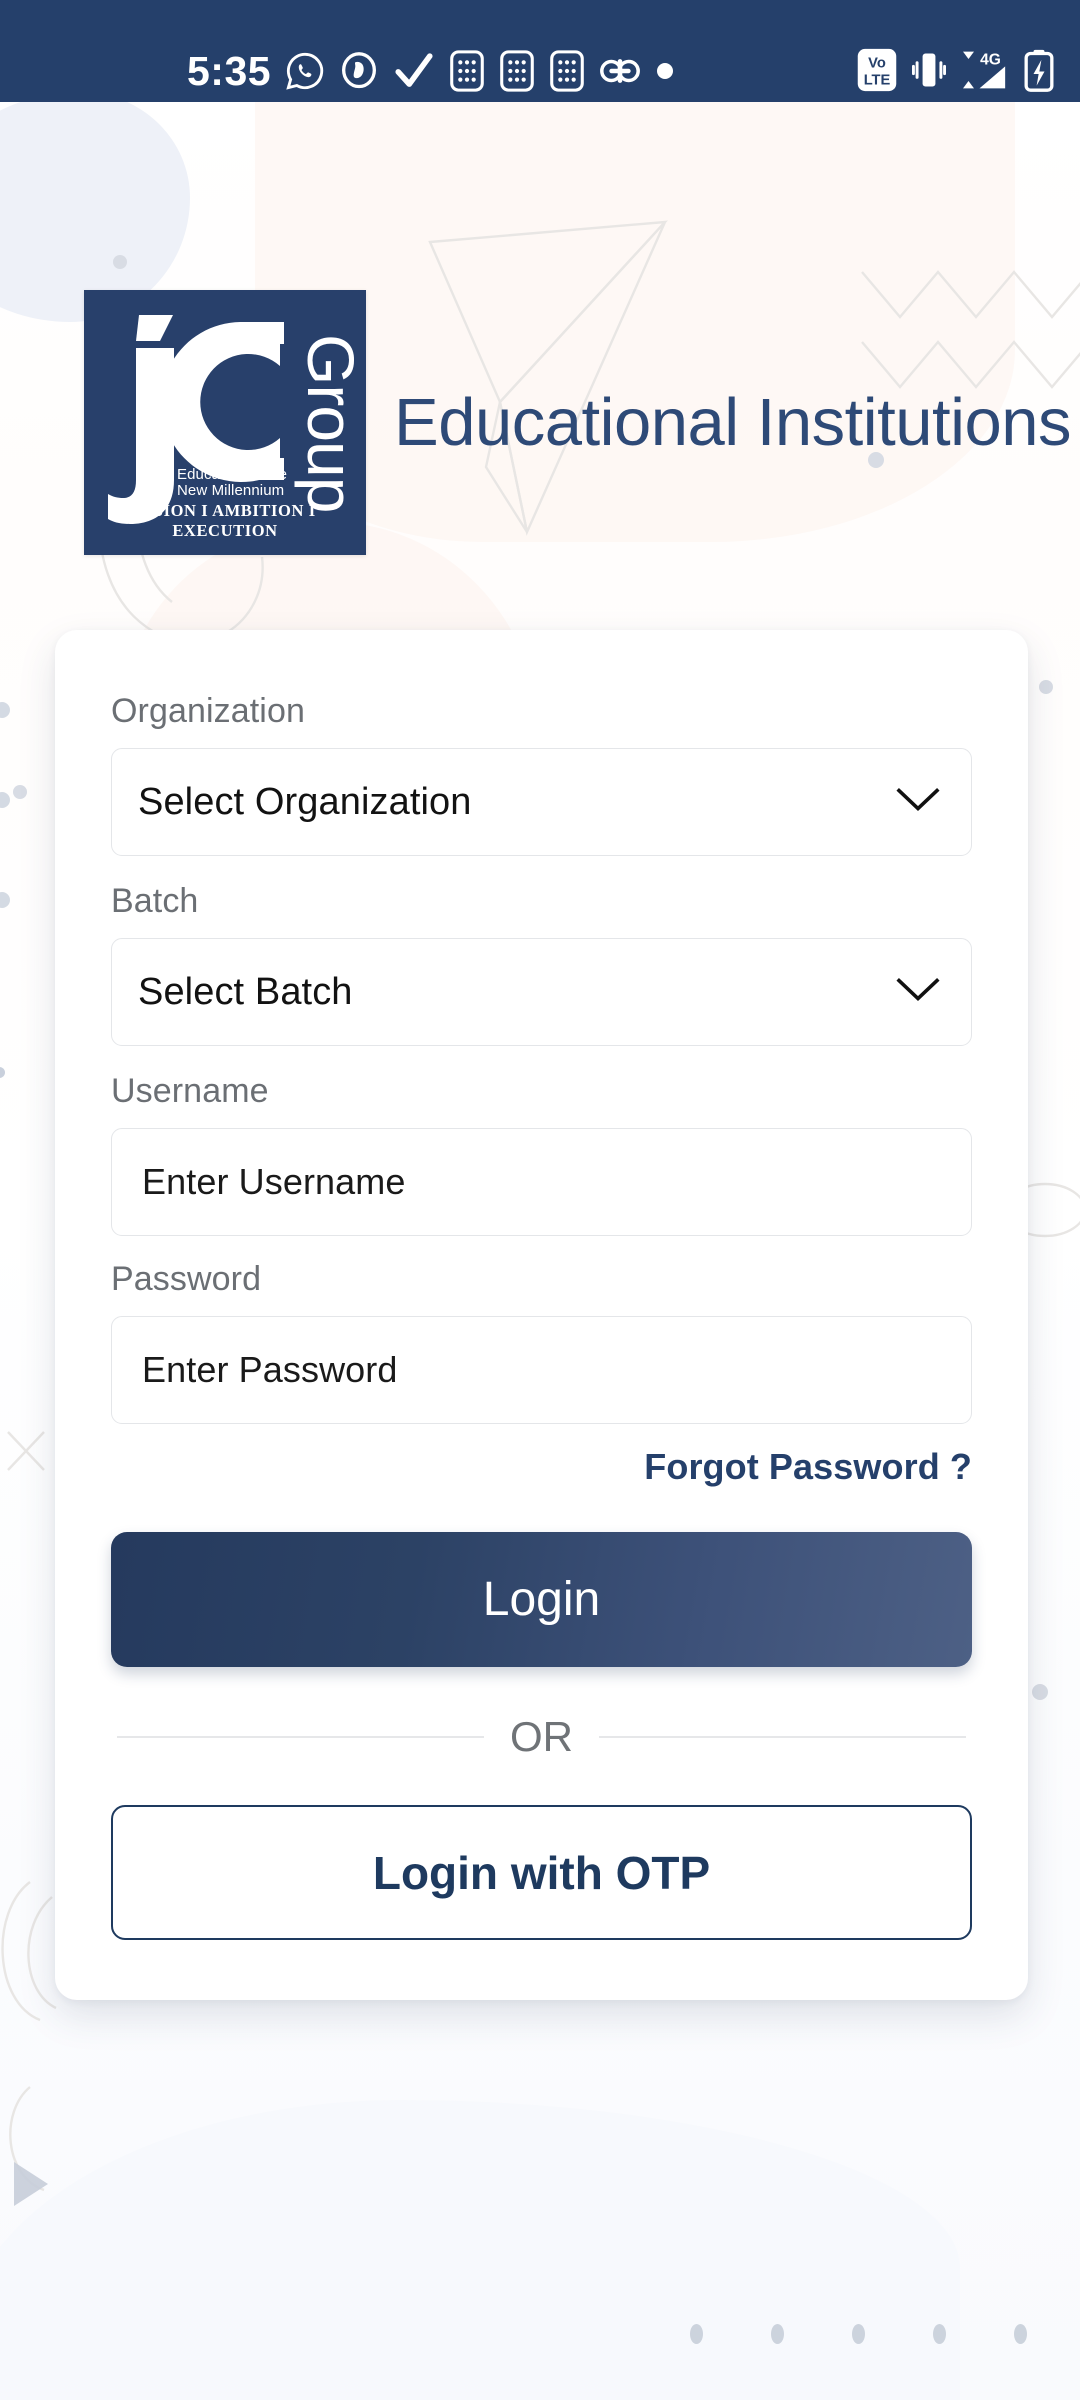 The width and height of the screenshot is (1080, 2400). What do you see at coordinates (541, 1599) in the screenshot?
I see `login-button: Login` at bounding box center [541, 1599].